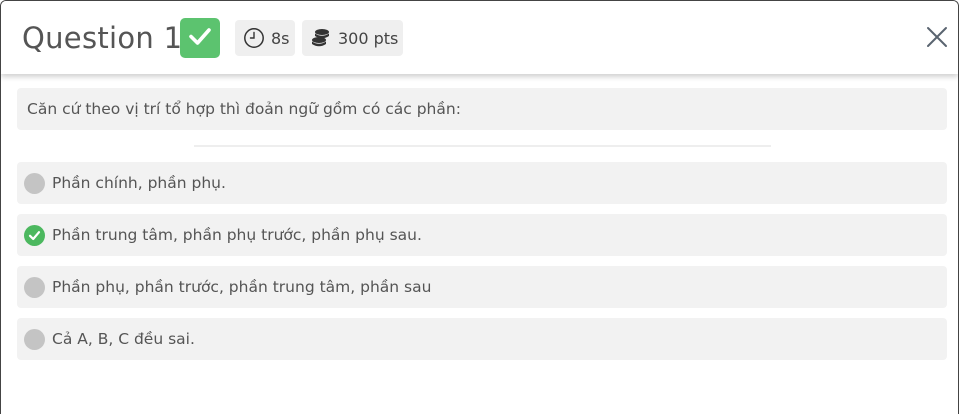 The height and width of the screenshot is (414, 959). Describe the element at coordinates (482, 339) in the screenshot. I see `answer-option-d: Cả A, B, C đều sai.` at that location.